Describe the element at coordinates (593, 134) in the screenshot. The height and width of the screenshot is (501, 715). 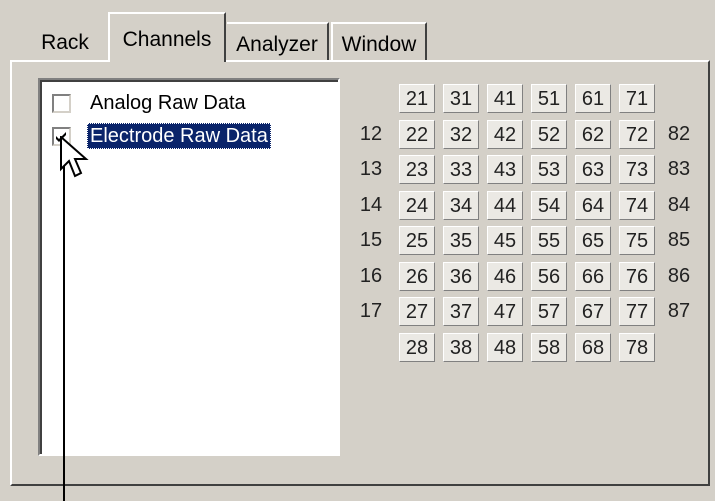
I see `electrode-channel-62: 62` at that location.